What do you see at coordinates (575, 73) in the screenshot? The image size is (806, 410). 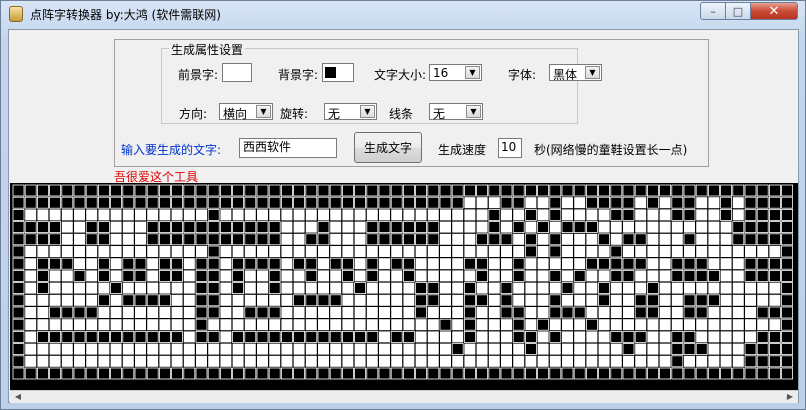 I see `font-select: 黑体 ▼` at bounding box center [575, 73].